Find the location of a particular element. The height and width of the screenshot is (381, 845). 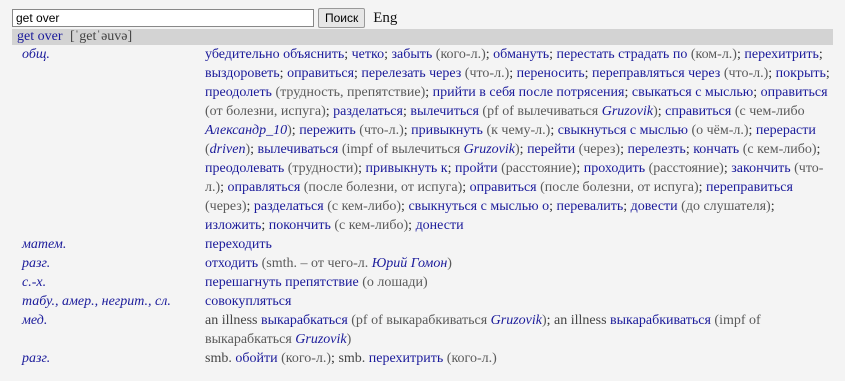

translation-link: переходить is located at coordinates (238, 244).